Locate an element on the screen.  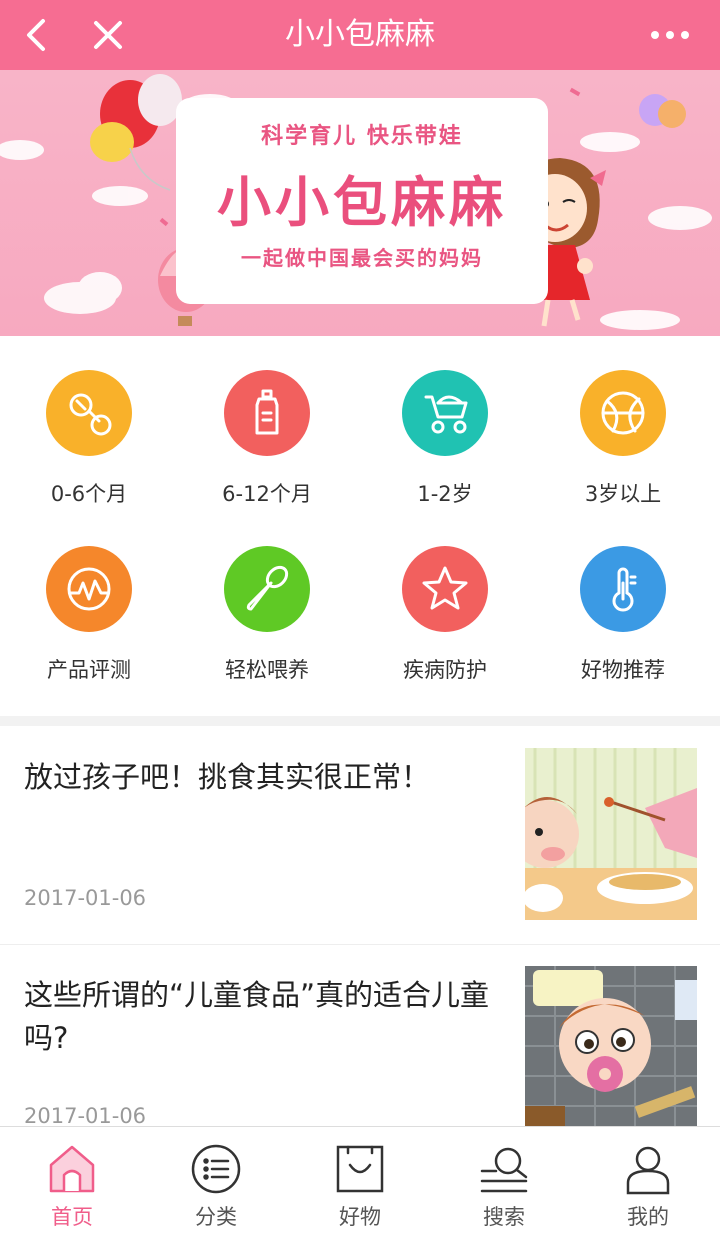
home-icon is located at coordinates (72, 1169).